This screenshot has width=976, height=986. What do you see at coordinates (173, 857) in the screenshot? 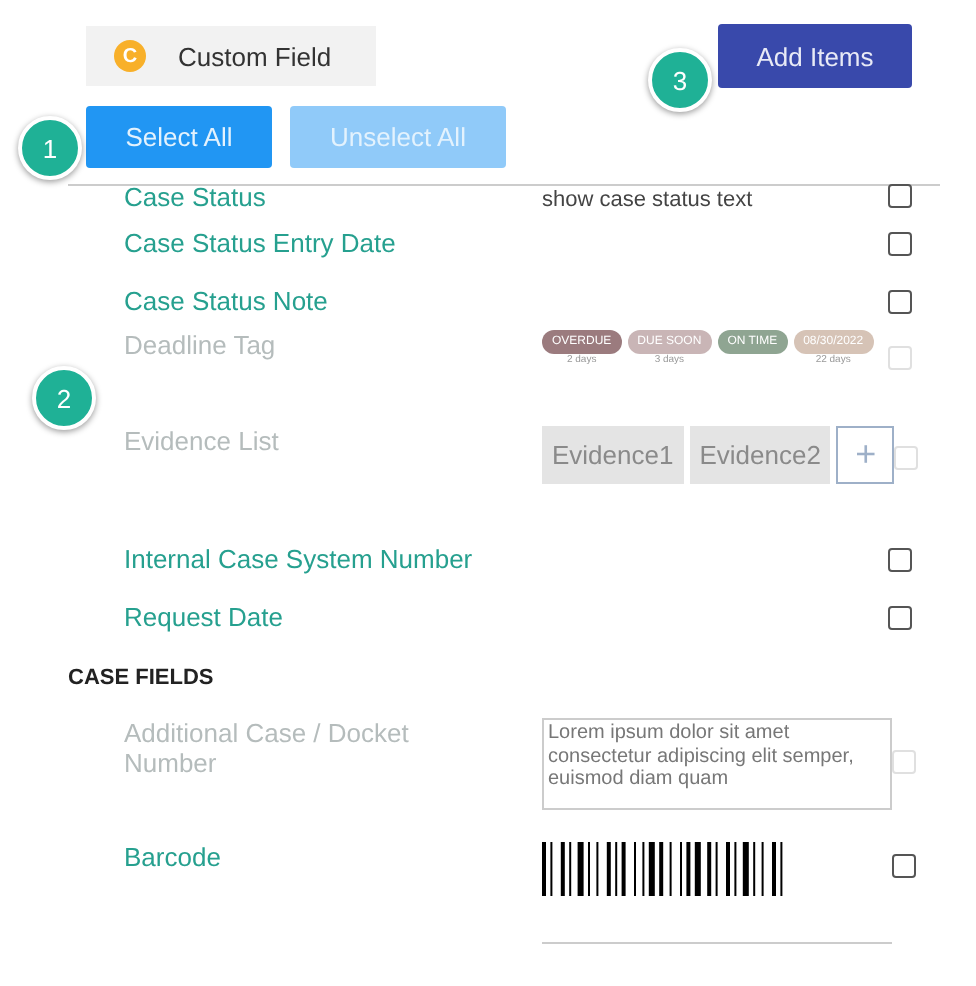
I see `field-label: Barcode` at bounding box center [173, 857].